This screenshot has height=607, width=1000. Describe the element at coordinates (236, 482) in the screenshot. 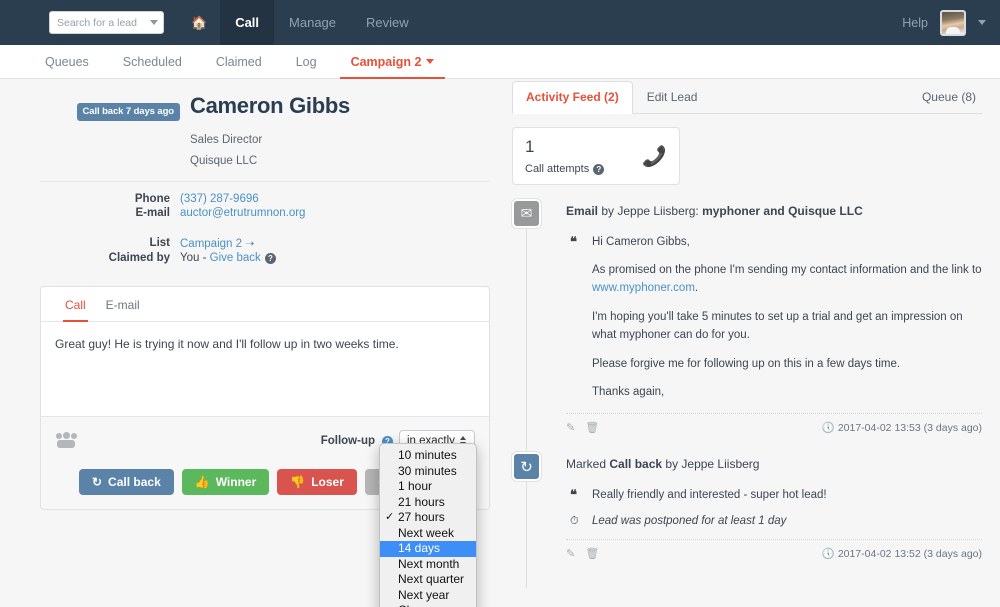

I see `winner-label: Winner` at that location.